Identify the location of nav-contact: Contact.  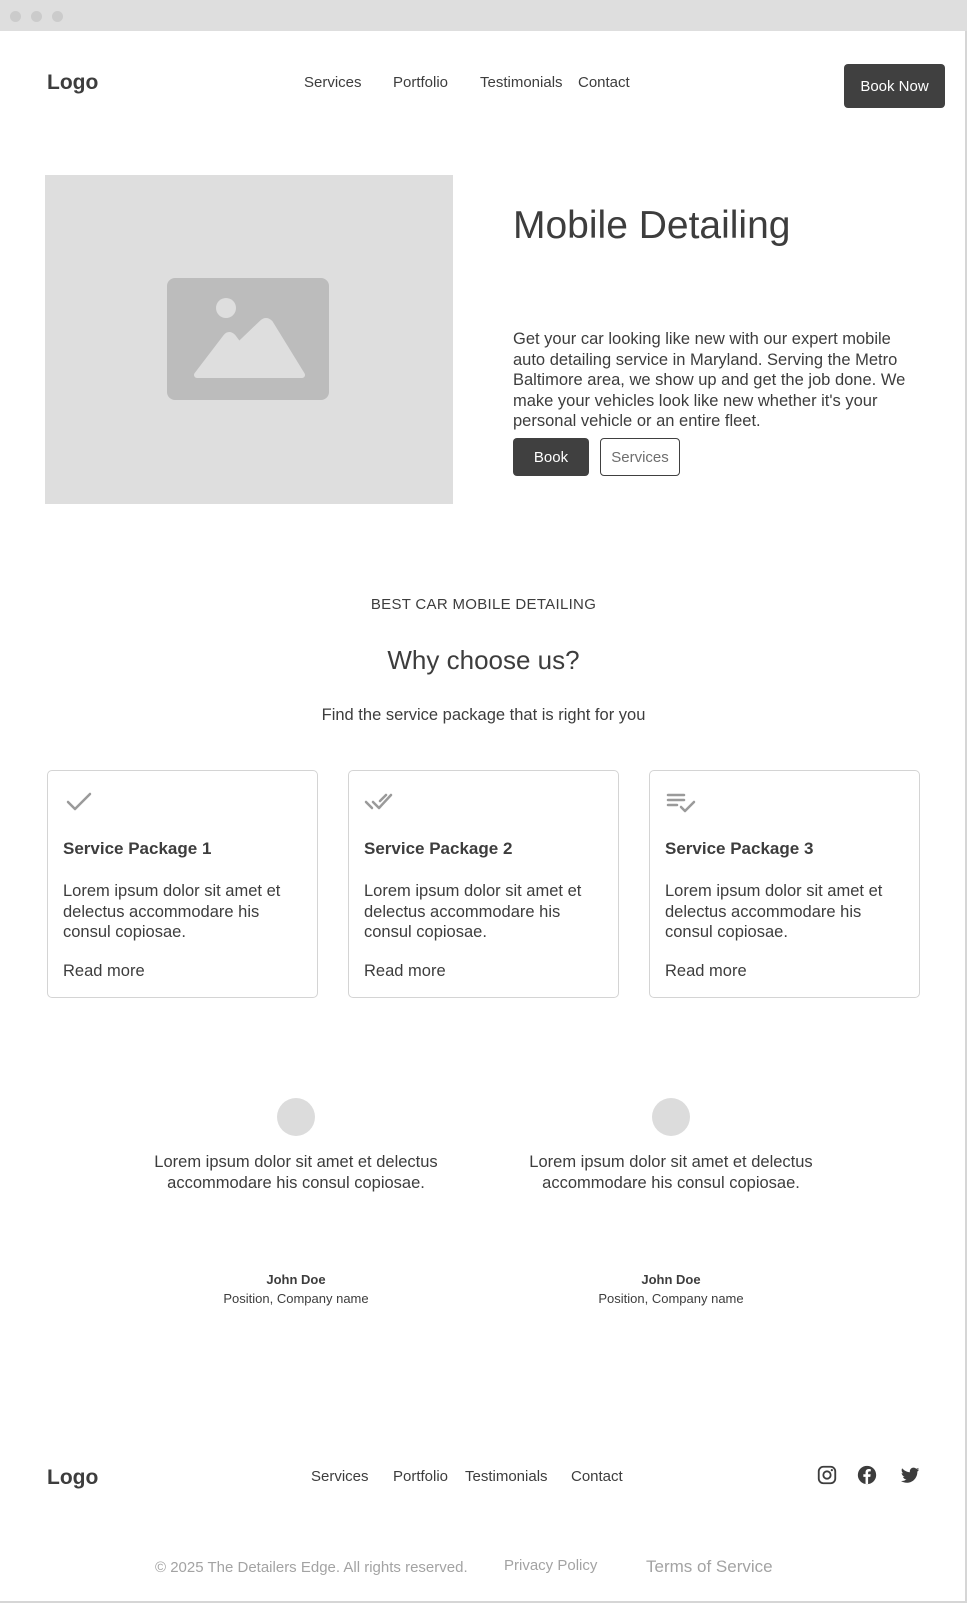
(604, 82).